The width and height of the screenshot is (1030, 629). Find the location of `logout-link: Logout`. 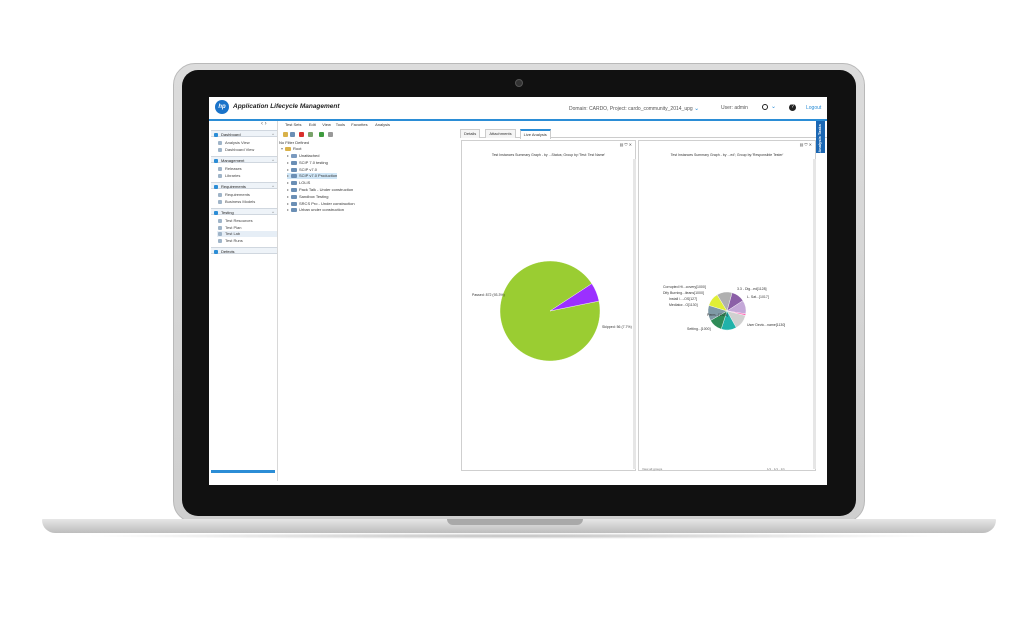

logout-link: Logout is located at coordinates (813, 108).